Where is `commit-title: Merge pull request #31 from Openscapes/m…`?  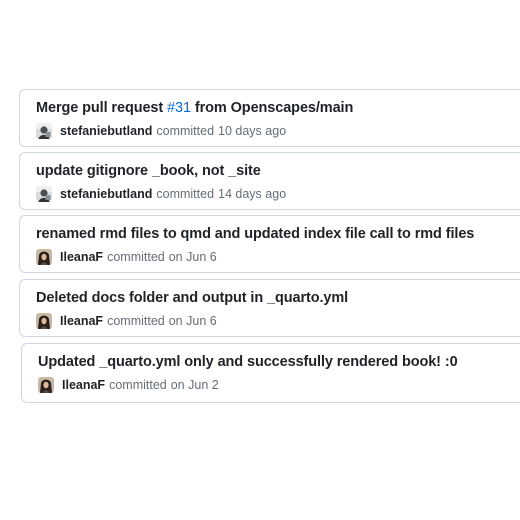
commit-title: Merge pull request #31 from Openscapes/m… is located at coordinates (194, 108).